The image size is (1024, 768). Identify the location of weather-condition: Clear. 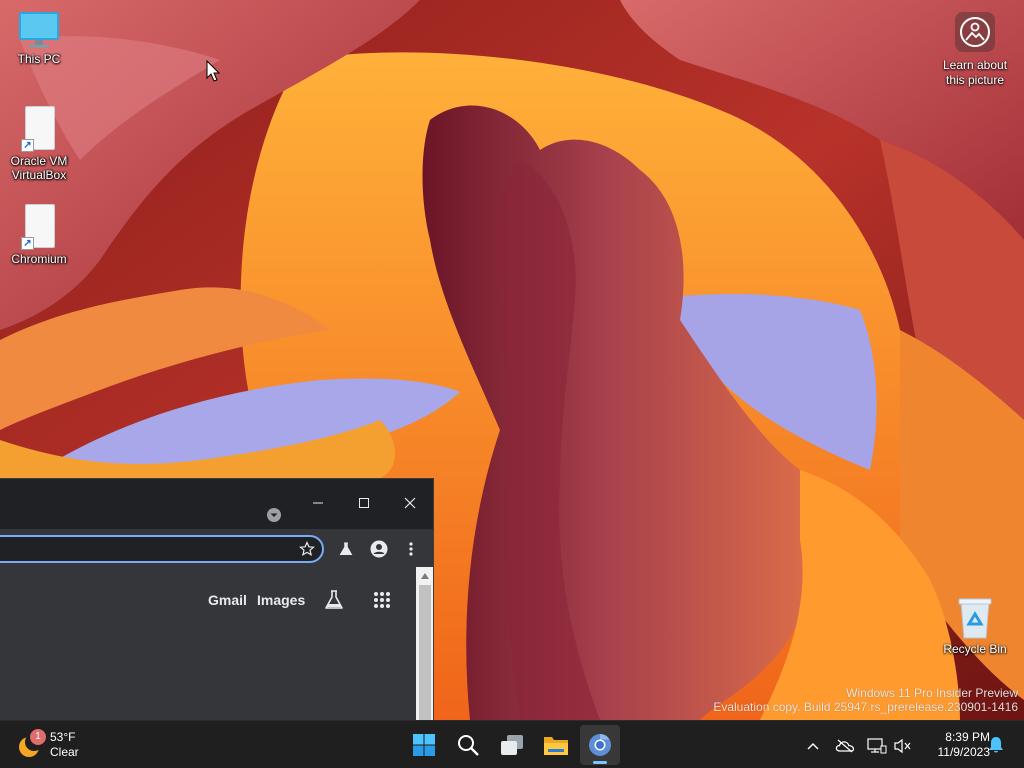
(64, 752).